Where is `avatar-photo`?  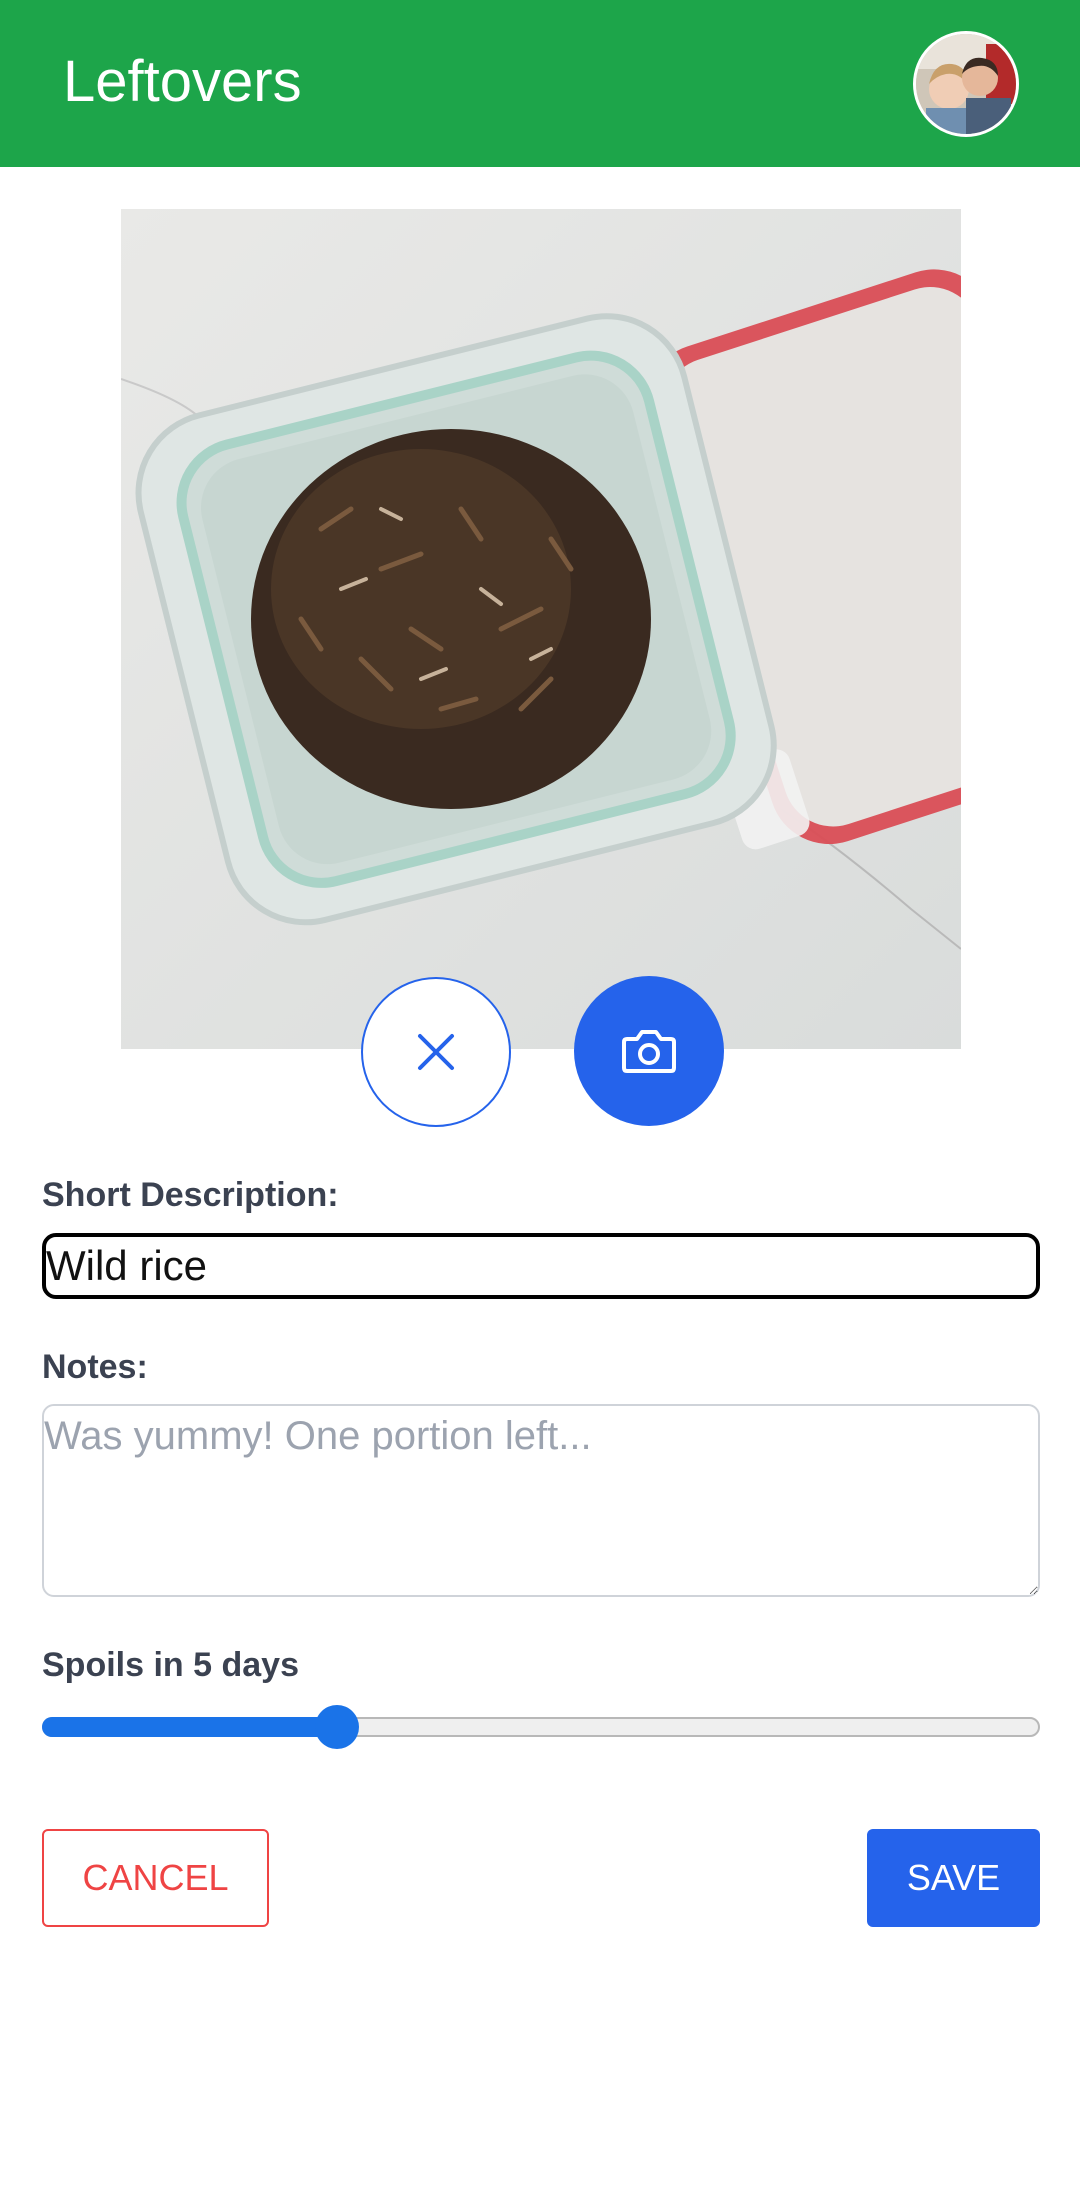
avatar-photo is located at coordinates (966, 84).